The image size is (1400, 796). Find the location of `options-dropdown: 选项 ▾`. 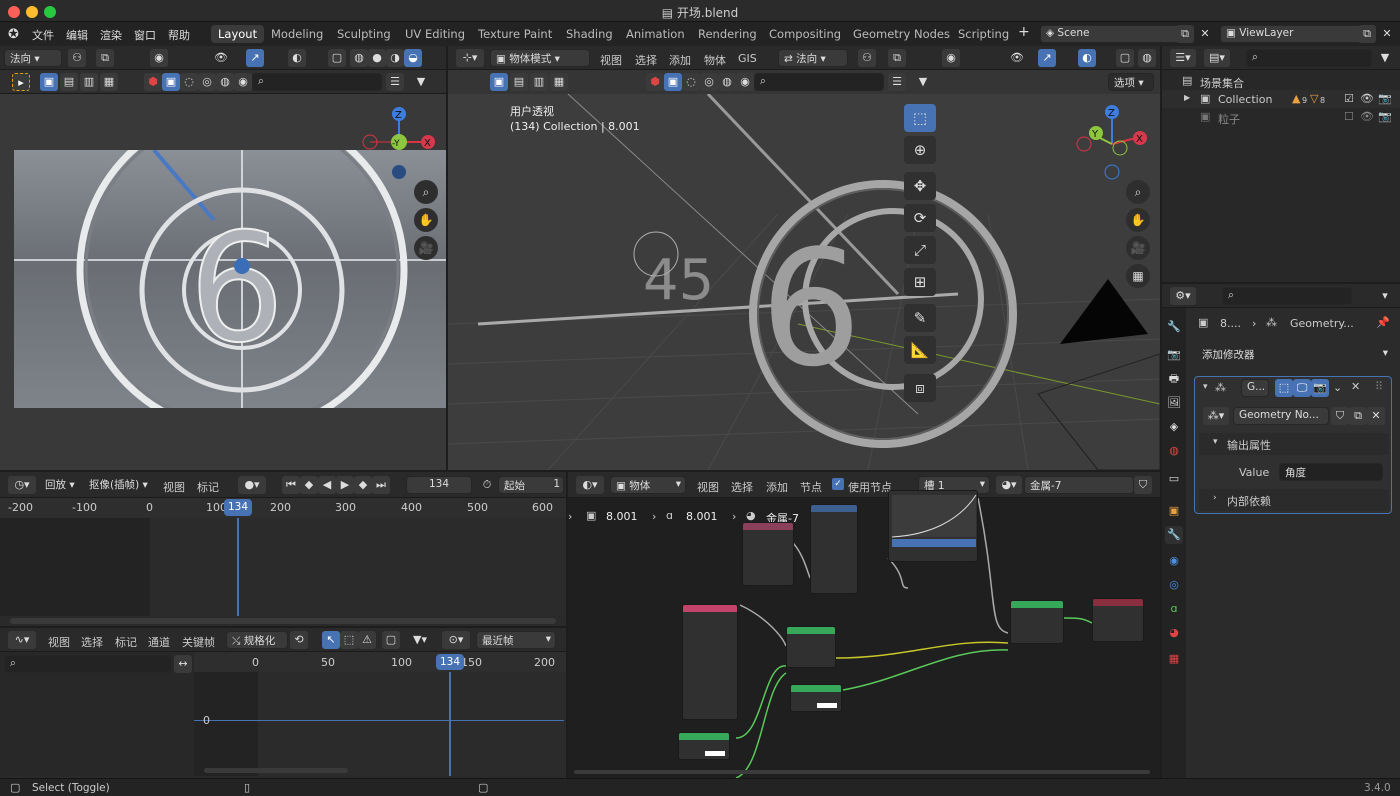

options-dropdown: 选项 ▾ is located at coordinates (1131, 82).